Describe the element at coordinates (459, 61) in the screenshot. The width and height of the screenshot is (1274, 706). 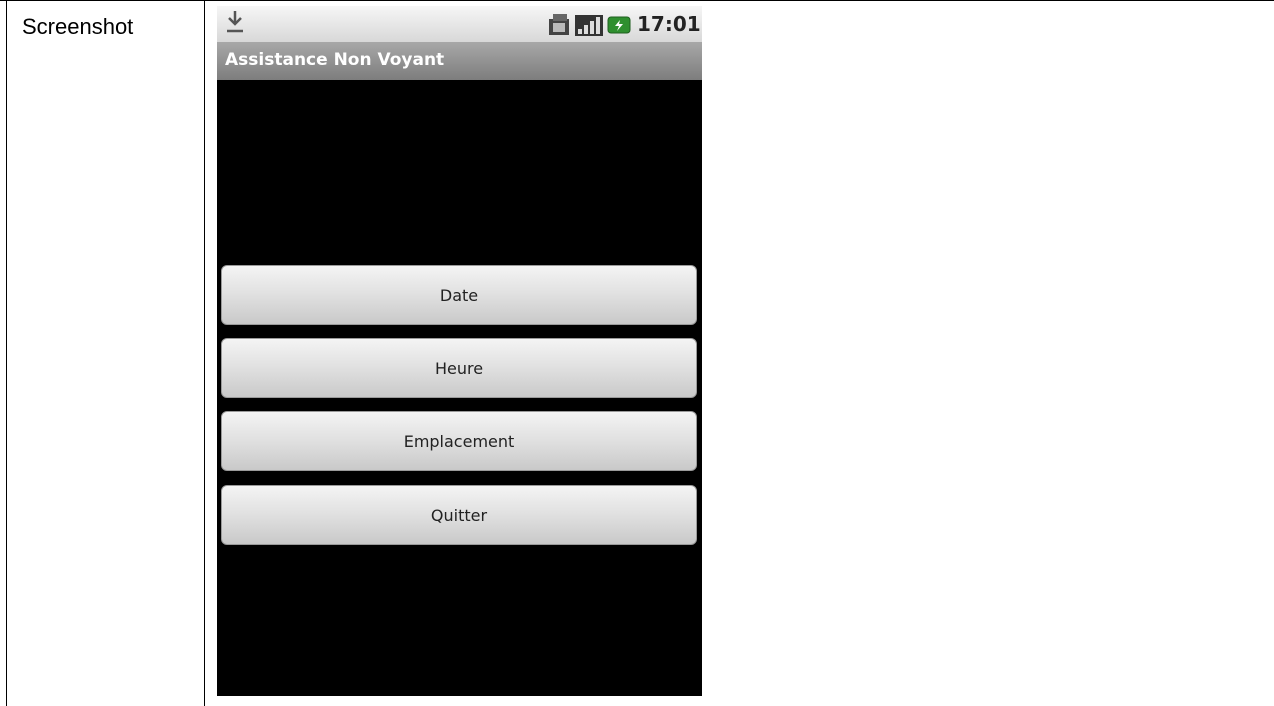
I see `app-title-bar: Assistance Non Voyant` at that location.